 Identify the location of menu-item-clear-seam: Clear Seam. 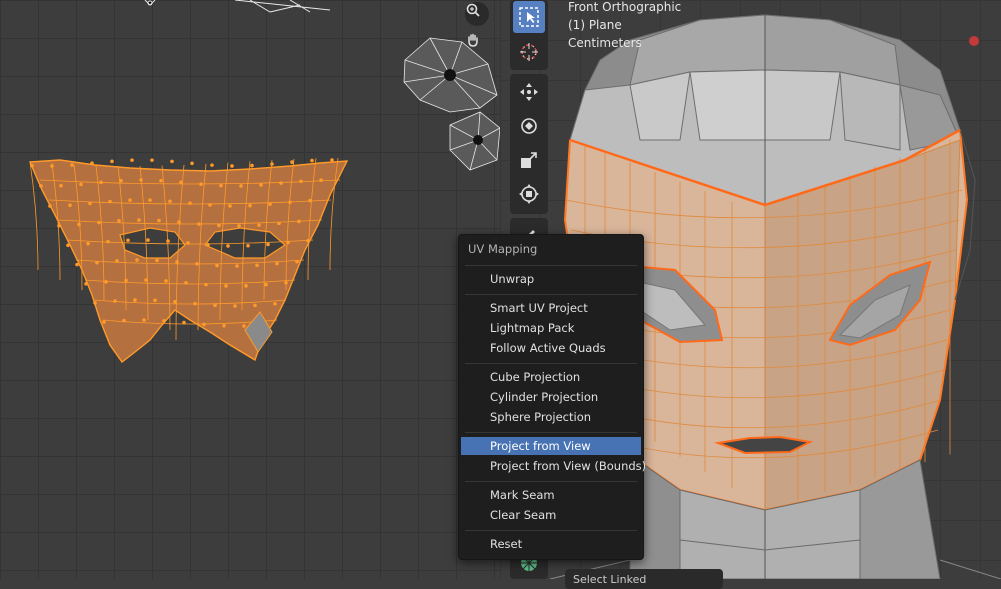
(551, 515).